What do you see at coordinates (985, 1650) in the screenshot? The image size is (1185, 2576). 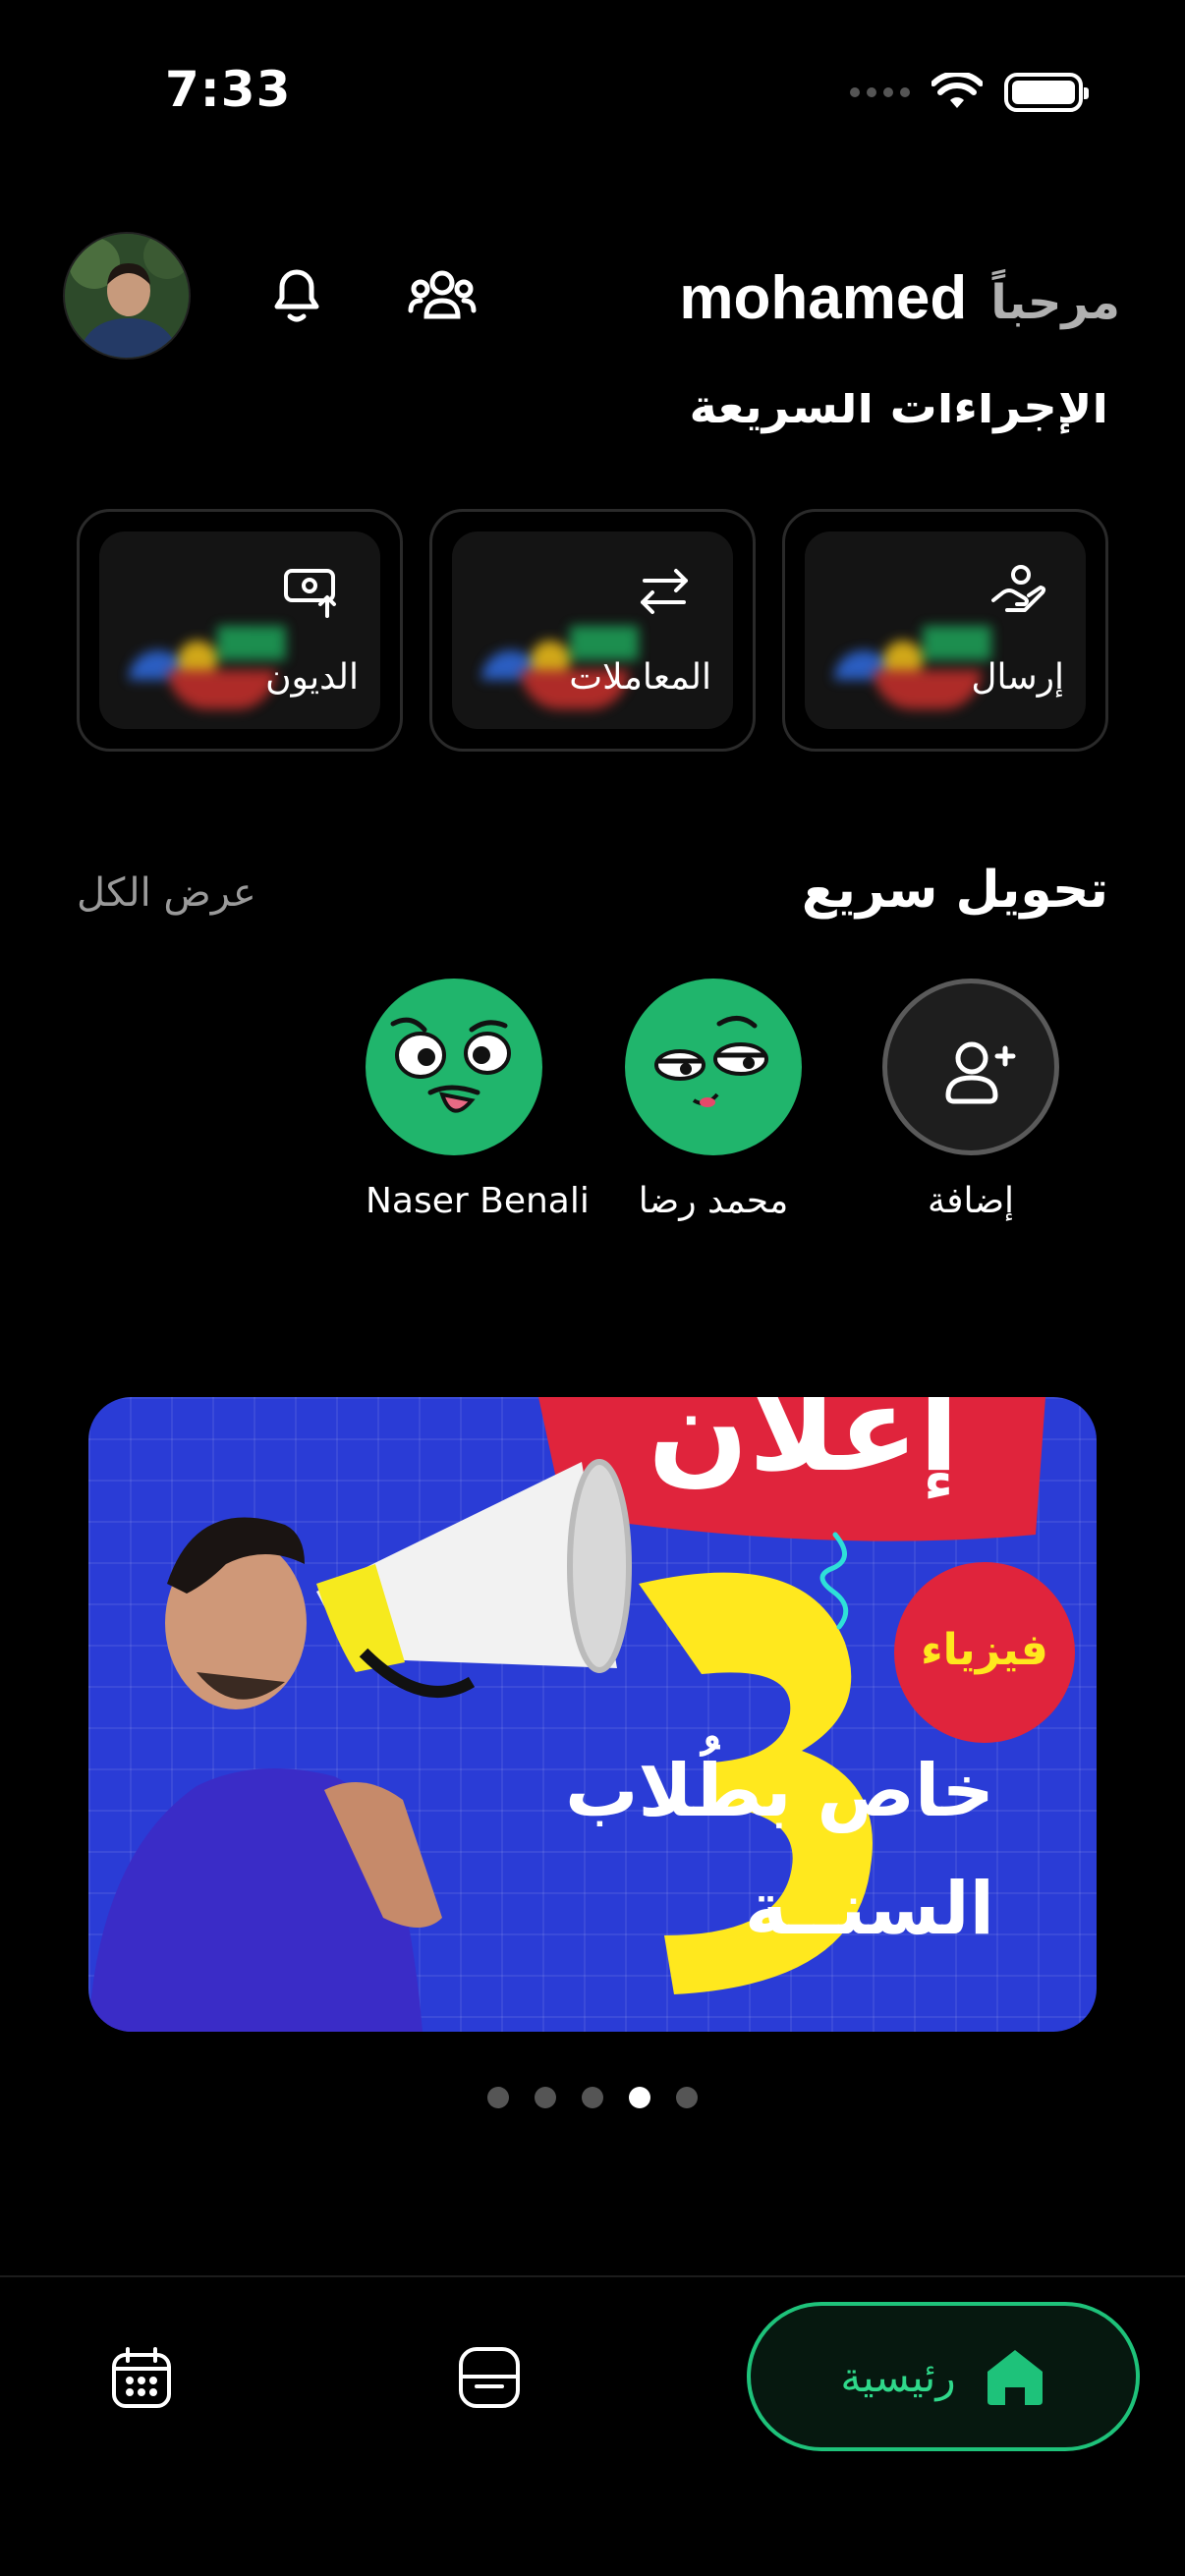 I see `banner-subject-badge: فيزياء` at bounding box center [985, 1650].